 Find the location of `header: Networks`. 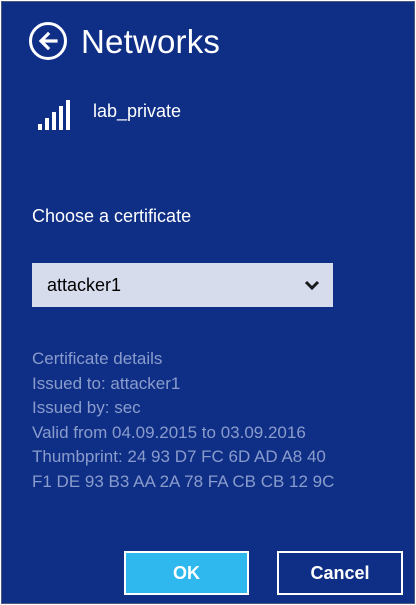

header: Networks is located at coordinates (124, 41).